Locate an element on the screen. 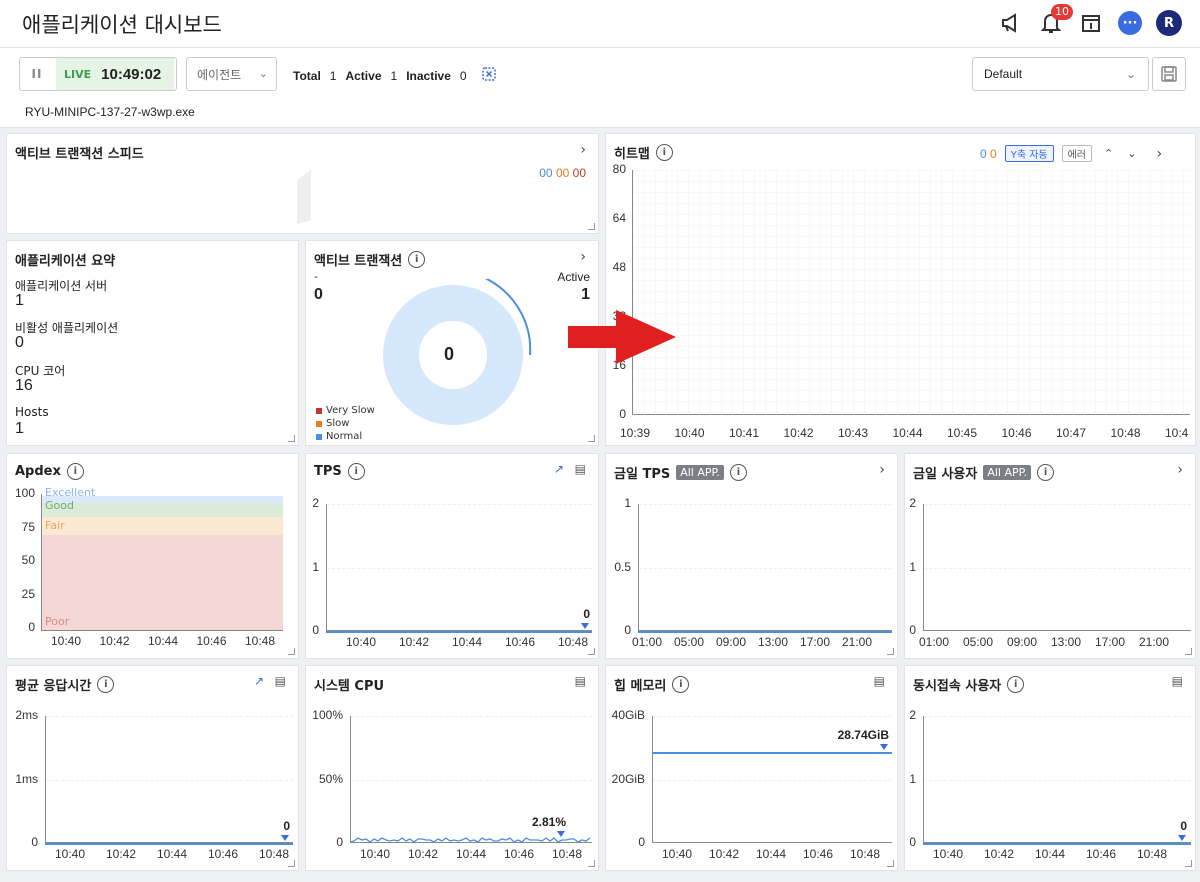 This screenshot has height=882, width=1200. apdex-plot: Excellent Good Fair Poor is located at coordinates (162, 558).